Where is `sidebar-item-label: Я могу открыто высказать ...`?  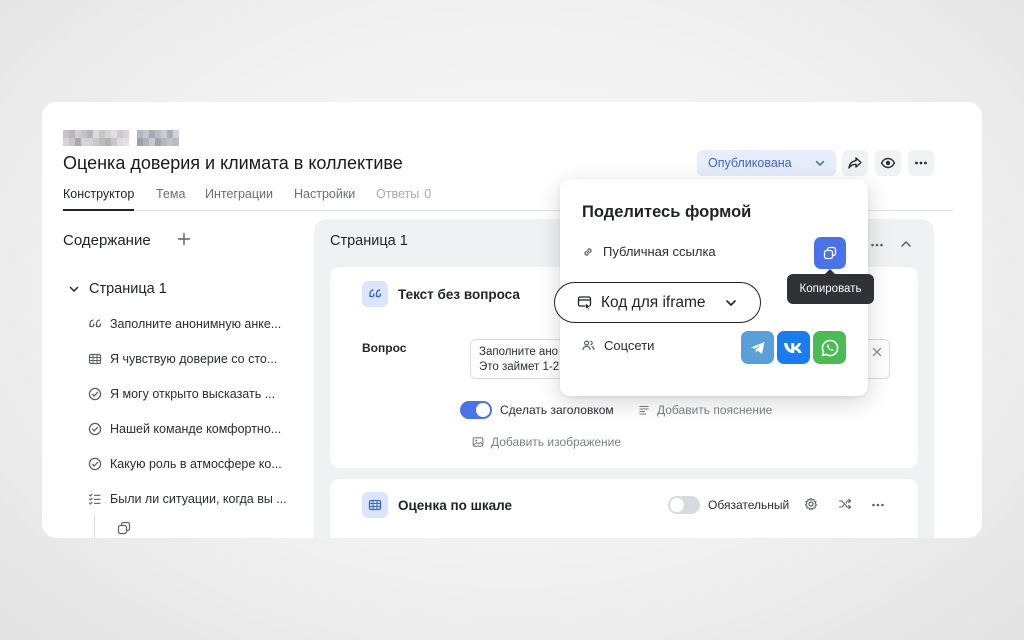
sidebar-item-label: Я могу открыто высказать ... is located at coordinates (193, 394).